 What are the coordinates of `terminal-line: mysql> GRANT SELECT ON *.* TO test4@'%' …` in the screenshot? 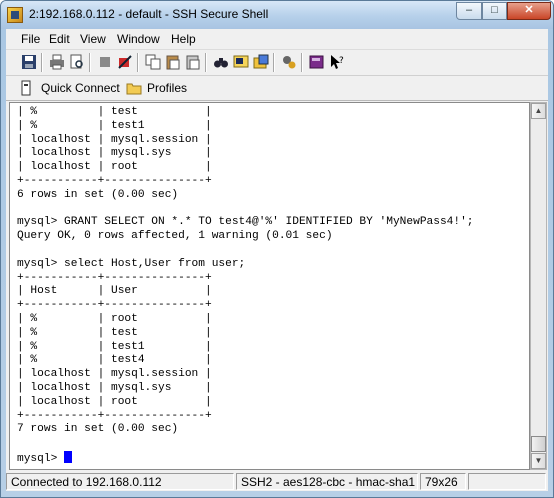 It's located at (245, 222).